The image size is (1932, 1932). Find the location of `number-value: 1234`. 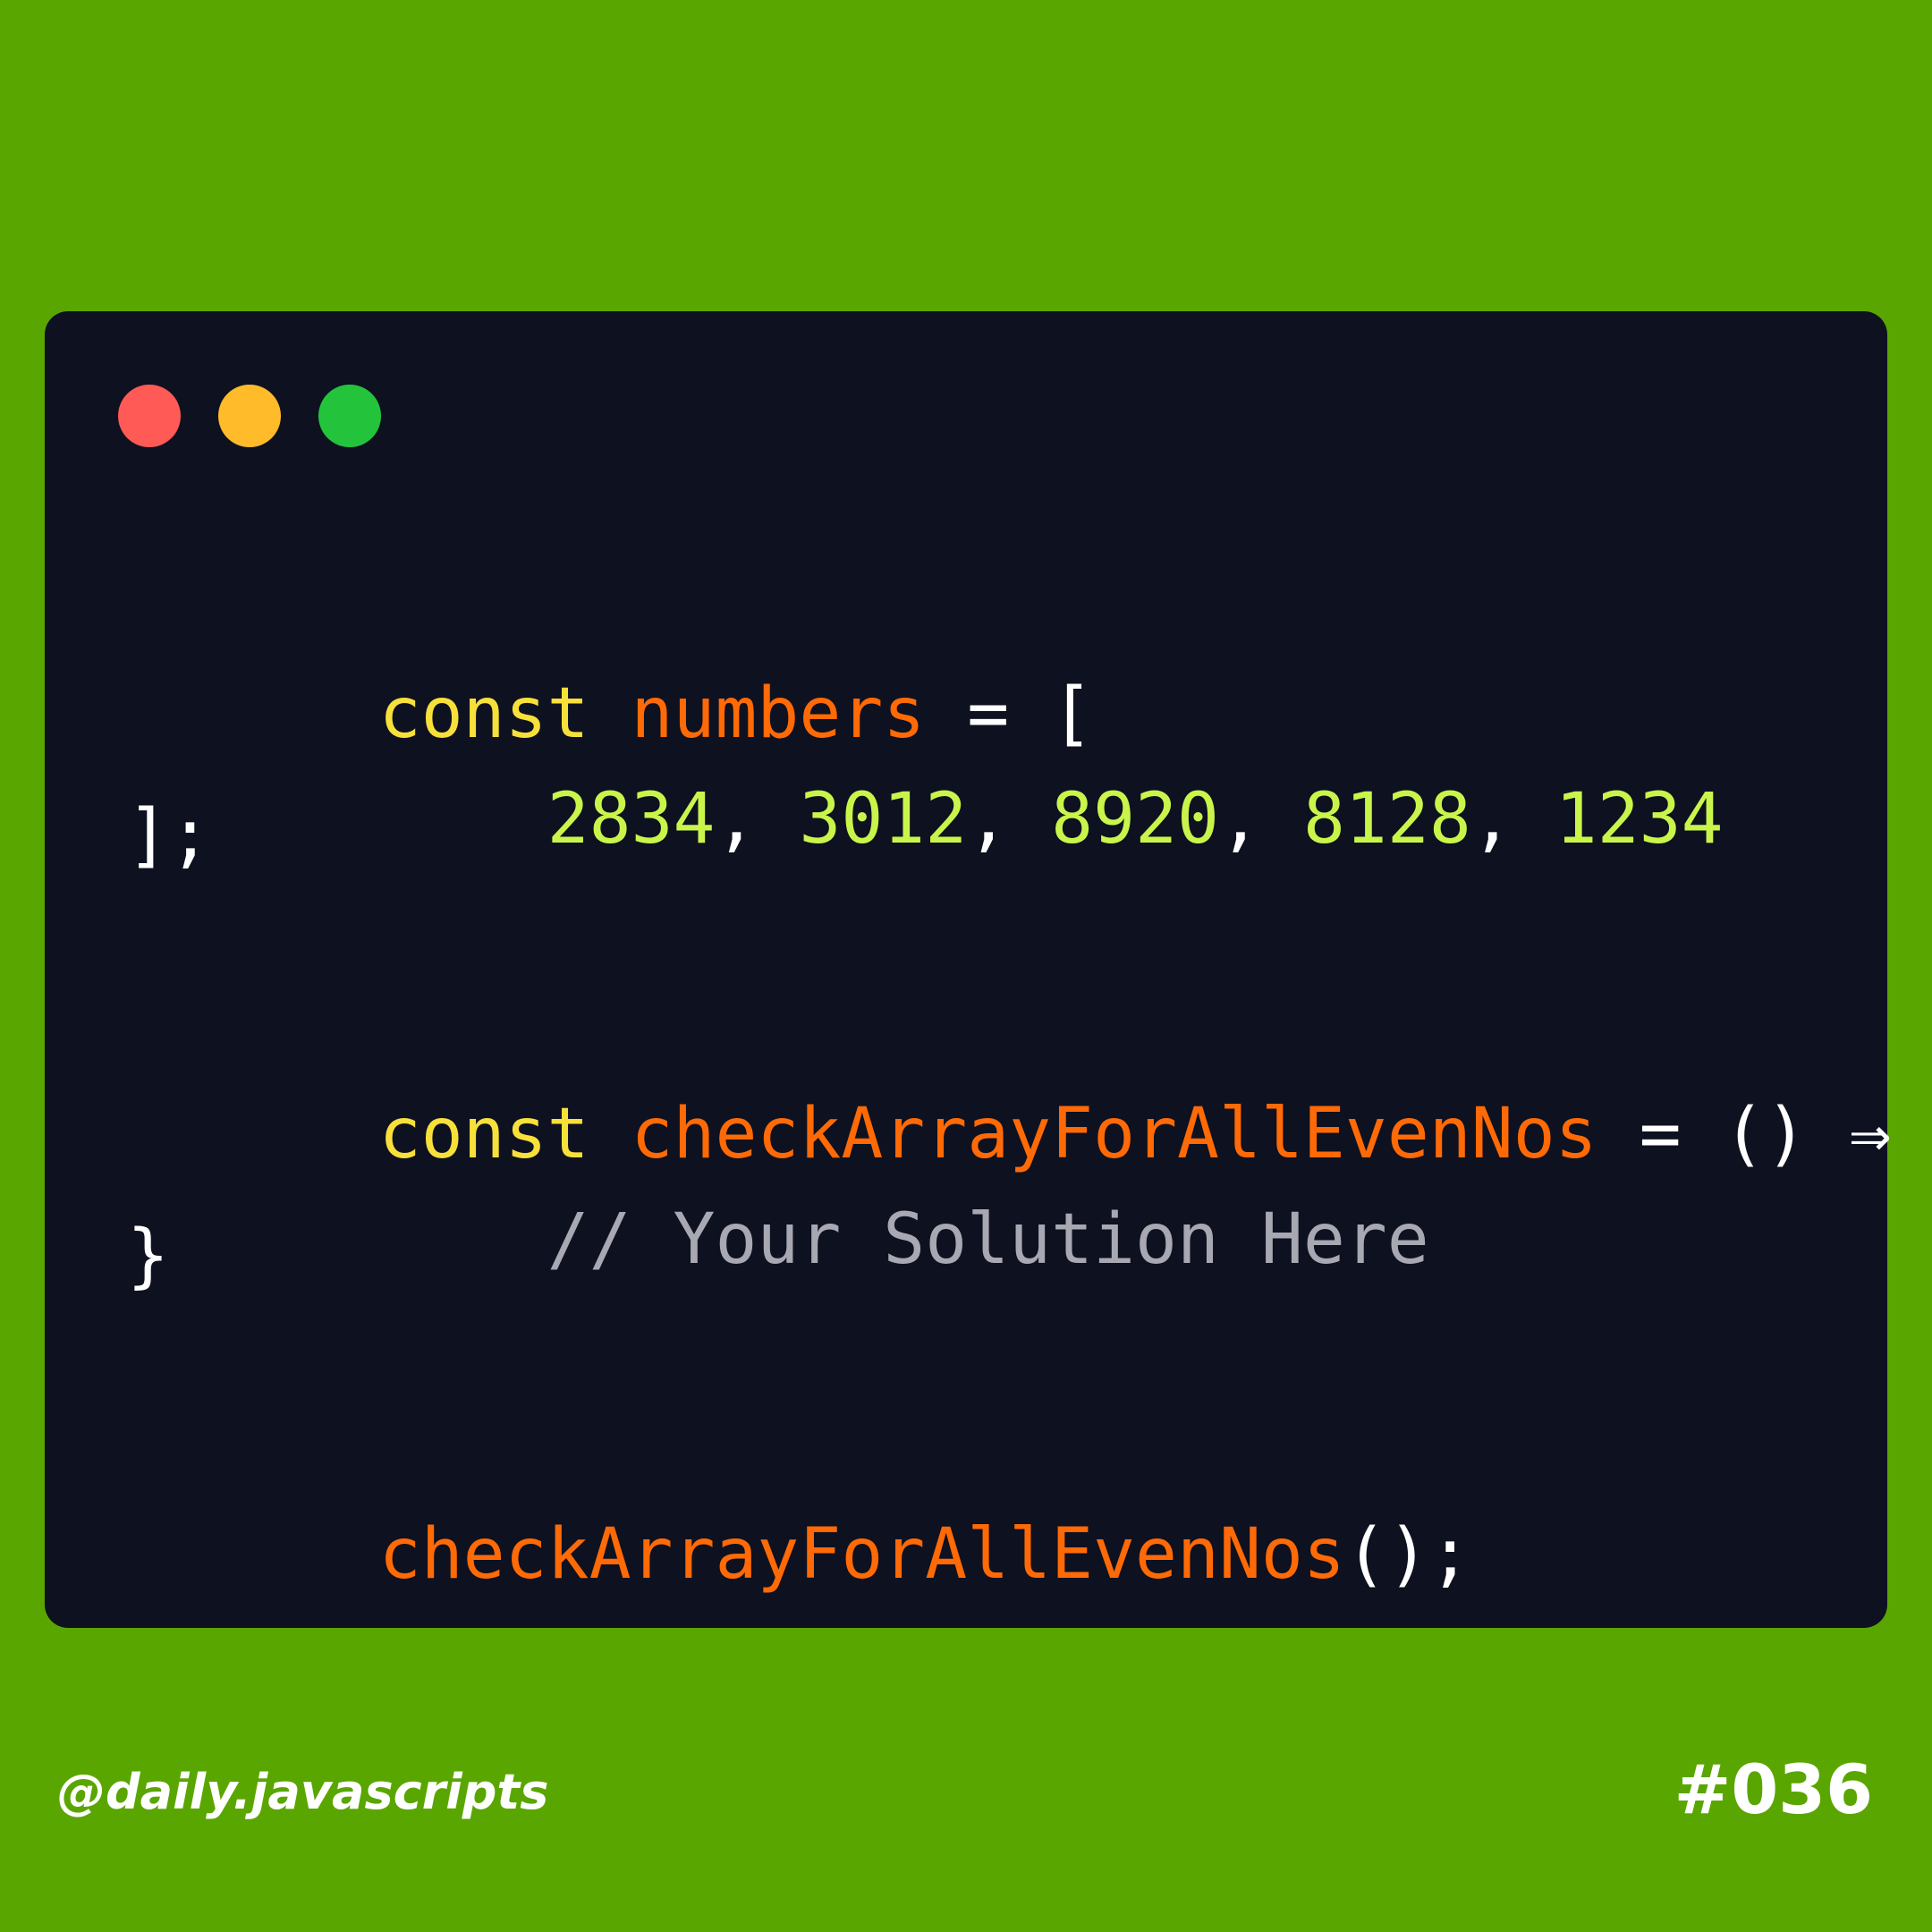

number-value: 1234 is located at coordinates (1639, 819).